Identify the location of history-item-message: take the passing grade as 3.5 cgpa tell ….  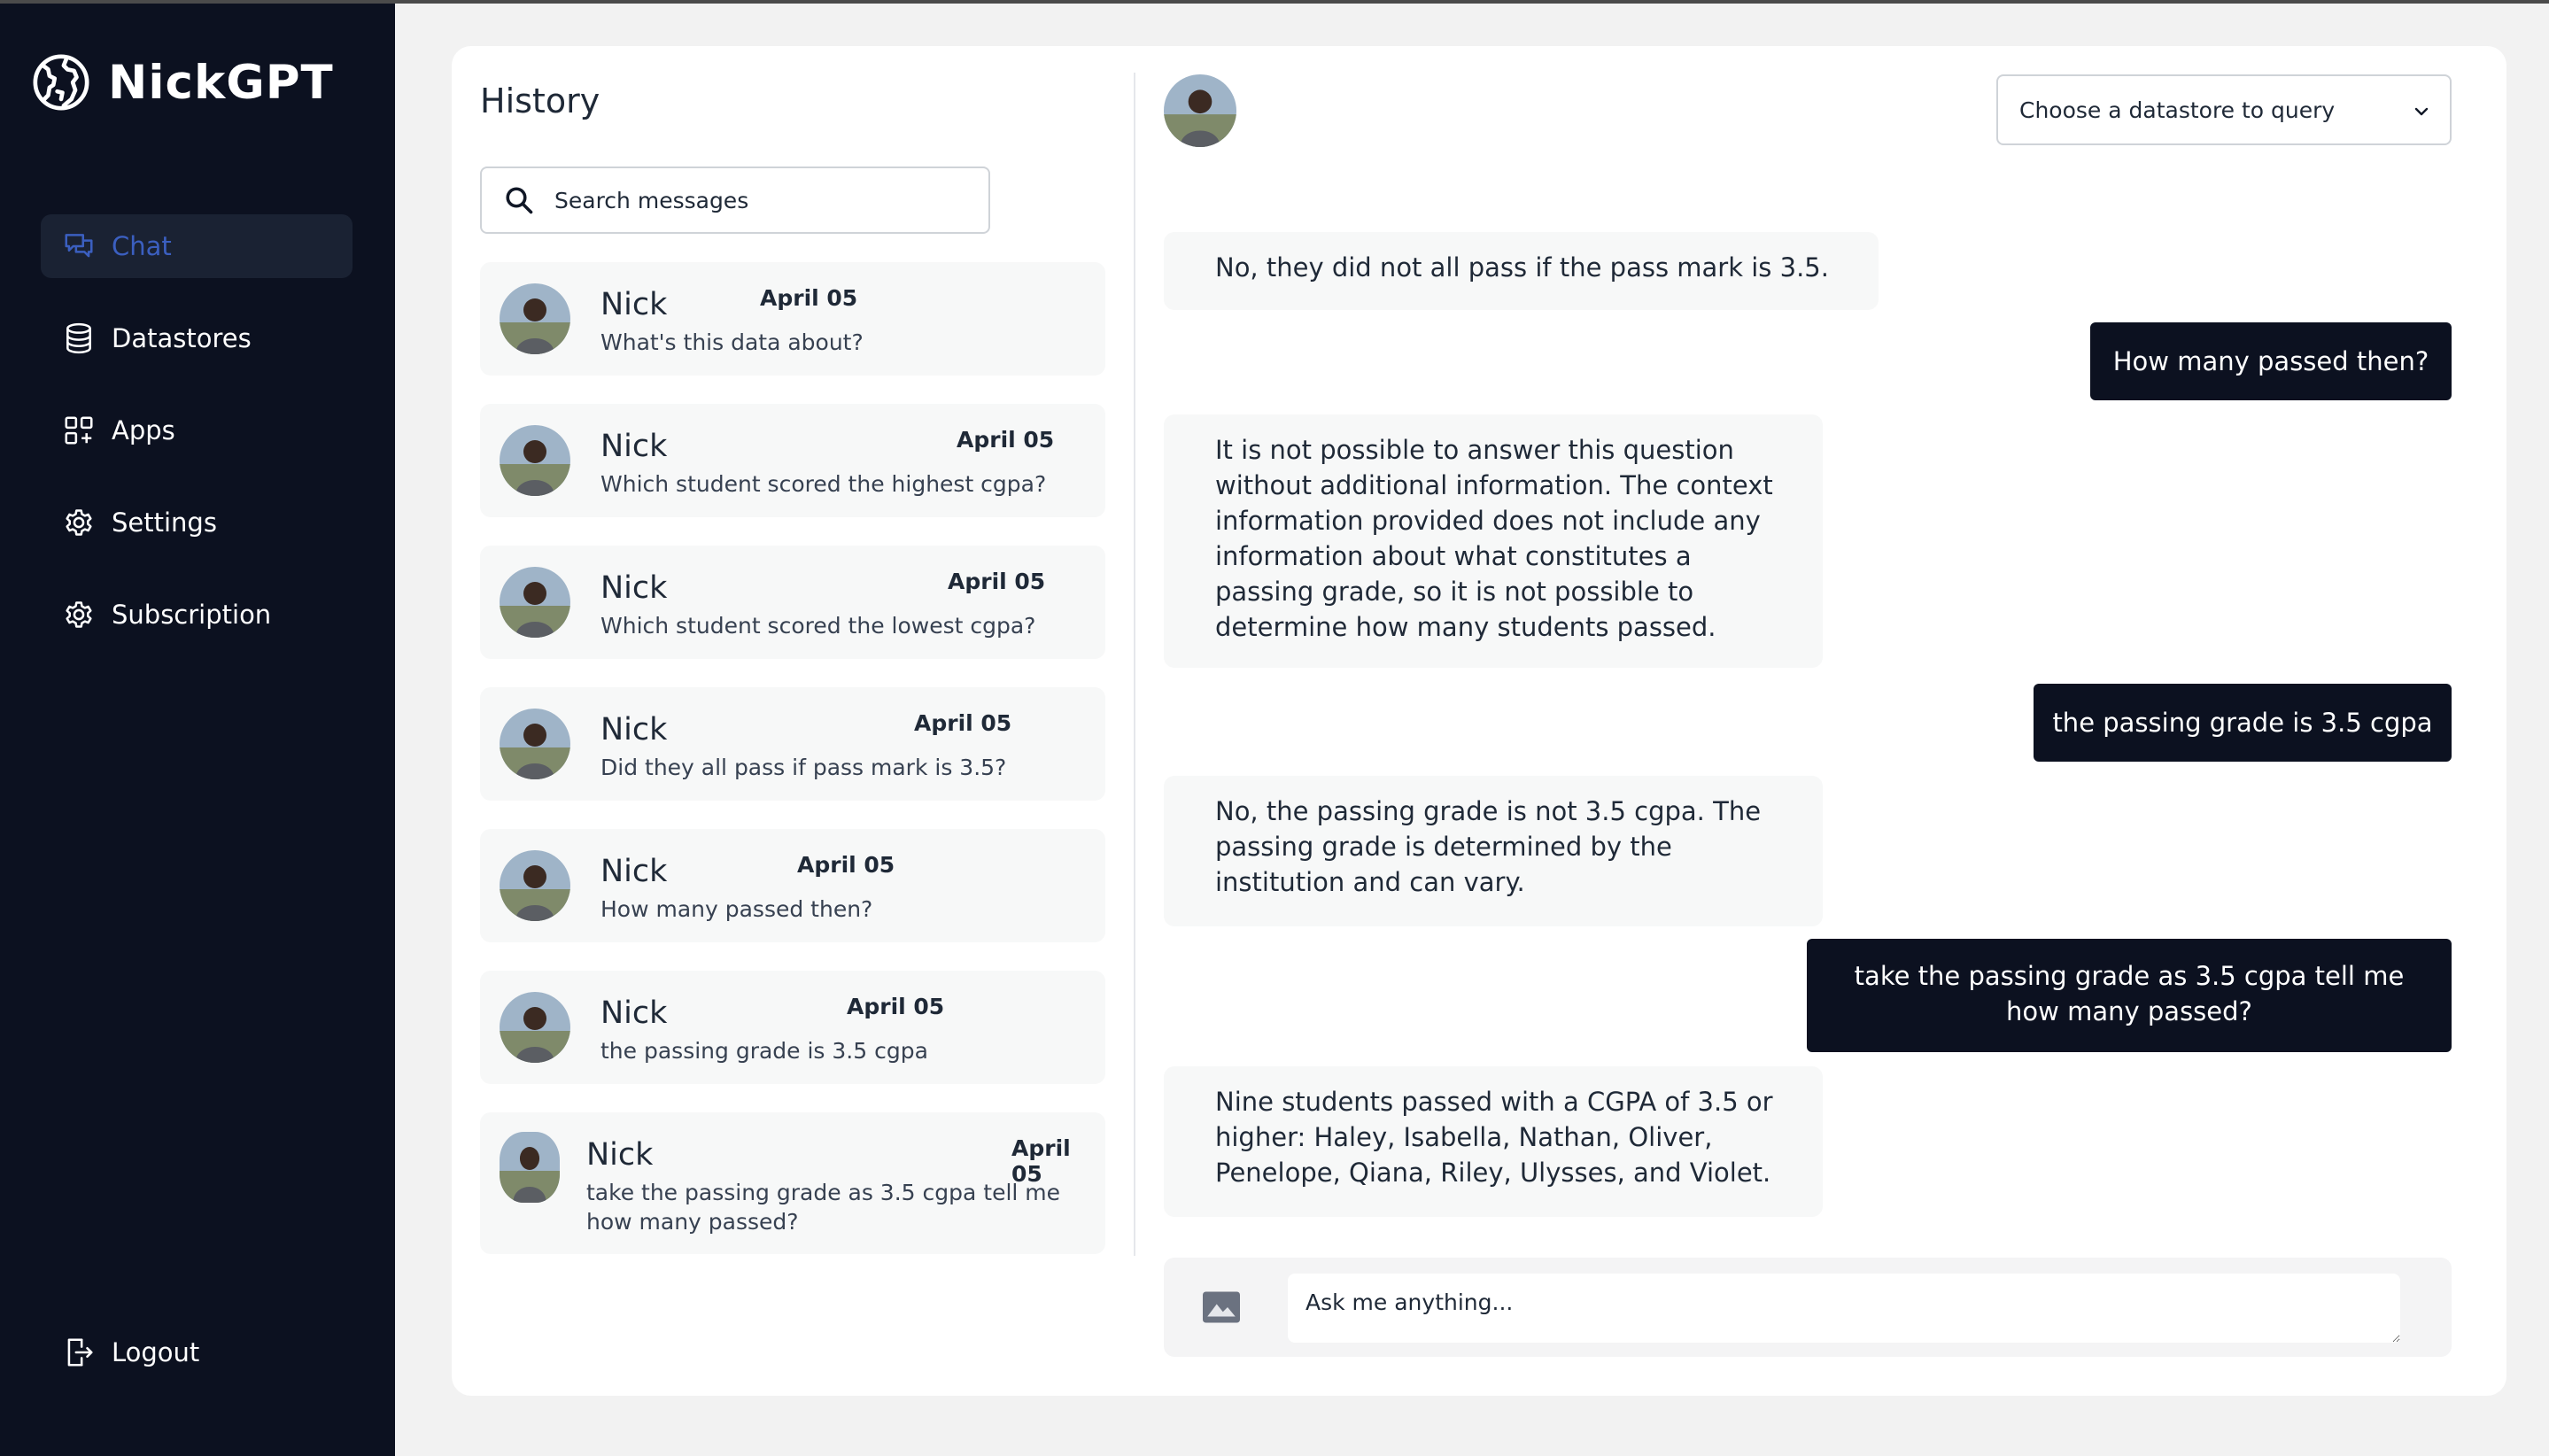
(823, 1207).